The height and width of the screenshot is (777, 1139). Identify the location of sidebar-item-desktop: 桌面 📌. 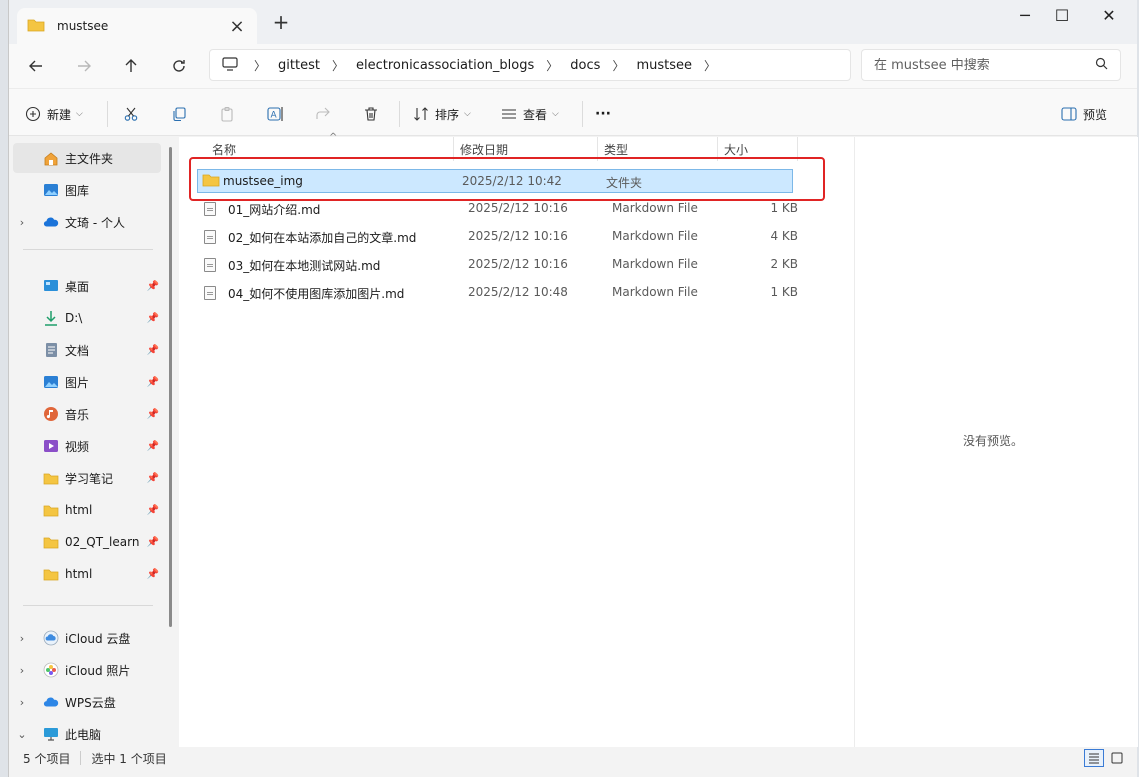
(87, 286).